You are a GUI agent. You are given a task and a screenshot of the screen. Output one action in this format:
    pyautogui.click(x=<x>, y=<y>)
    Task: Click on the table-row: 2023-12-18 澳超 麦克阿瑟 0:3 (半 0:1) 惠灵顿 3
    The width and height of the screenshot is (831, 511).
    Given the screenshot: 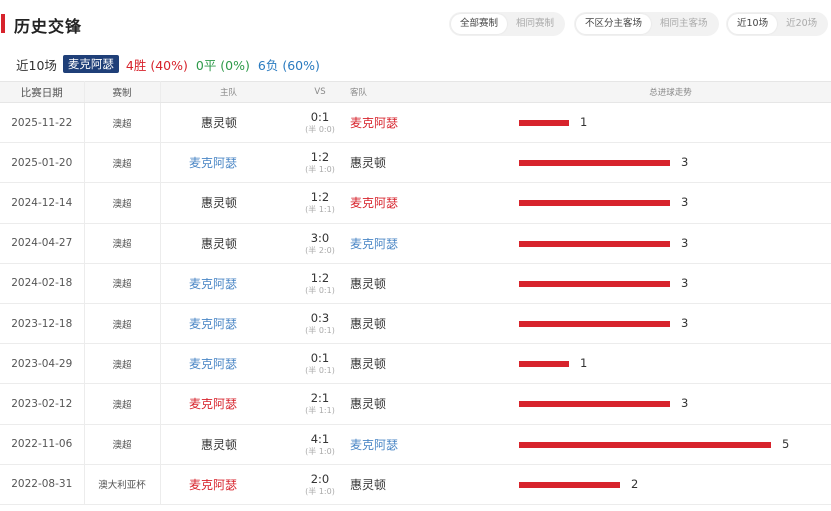 What is the action you would take?
    pyautogui.click(x=415, y=324)
    